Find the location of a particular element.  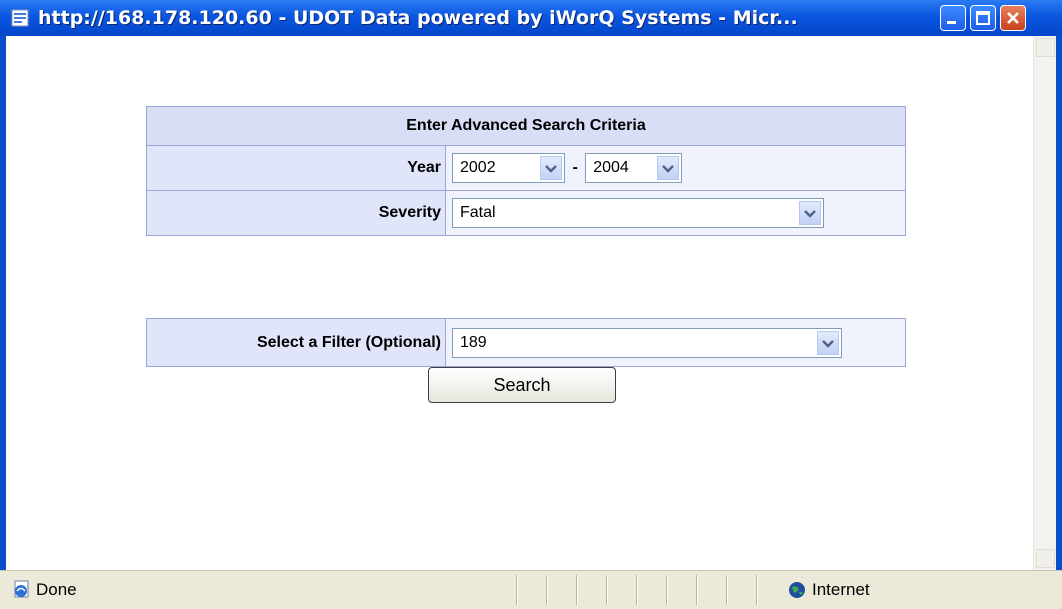

severity-cell: Fatal is located at coordinates (675, 213).